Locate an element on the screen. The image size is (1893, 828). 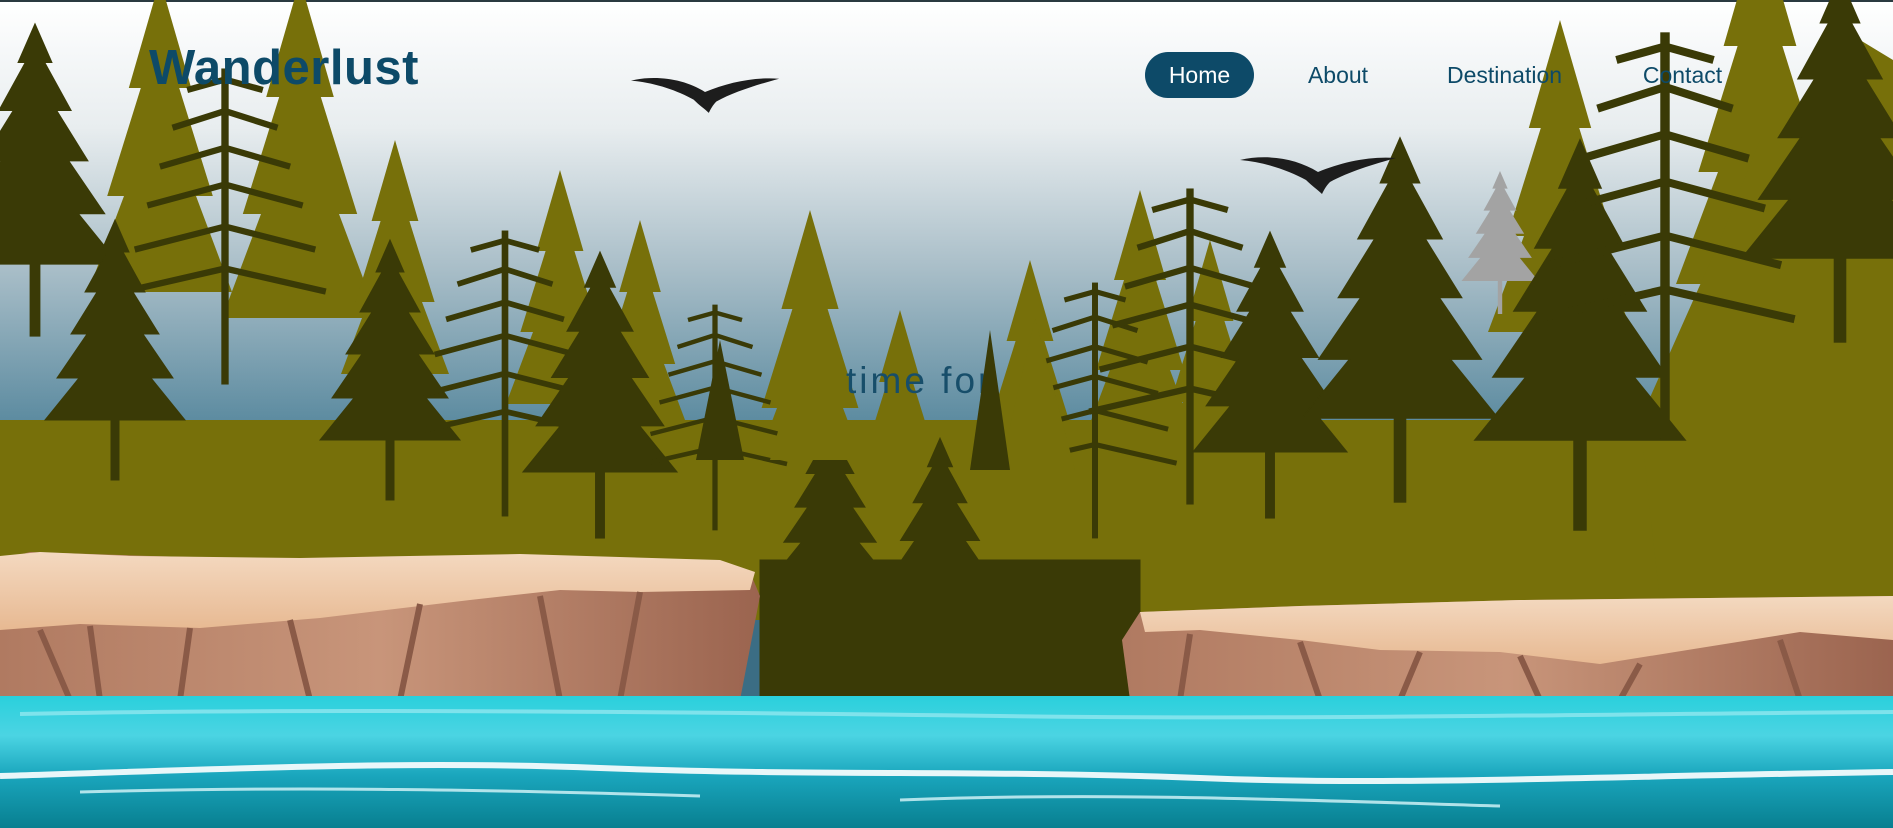
hero-headline: time for is located at coordinates (920, 380).